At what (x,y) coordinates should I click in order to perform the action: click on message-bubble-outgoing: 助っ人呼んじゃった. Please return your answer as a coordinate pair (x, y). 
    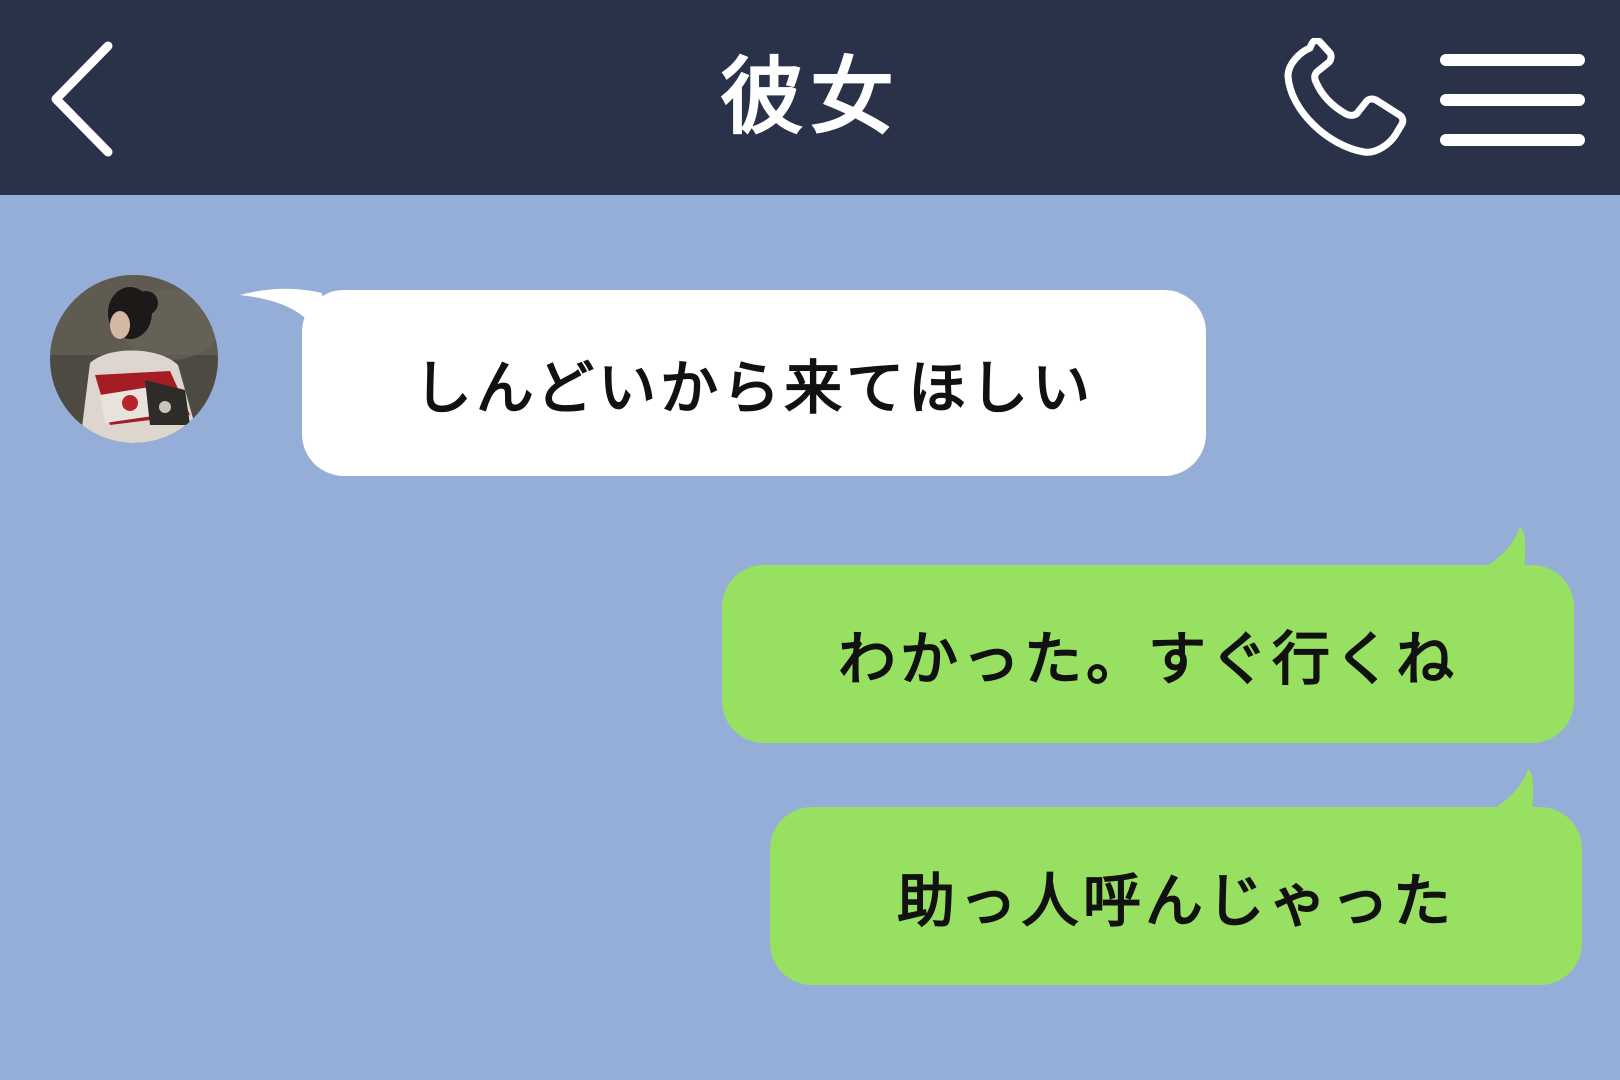
    Looking at the image, I should click on (1176, 896).